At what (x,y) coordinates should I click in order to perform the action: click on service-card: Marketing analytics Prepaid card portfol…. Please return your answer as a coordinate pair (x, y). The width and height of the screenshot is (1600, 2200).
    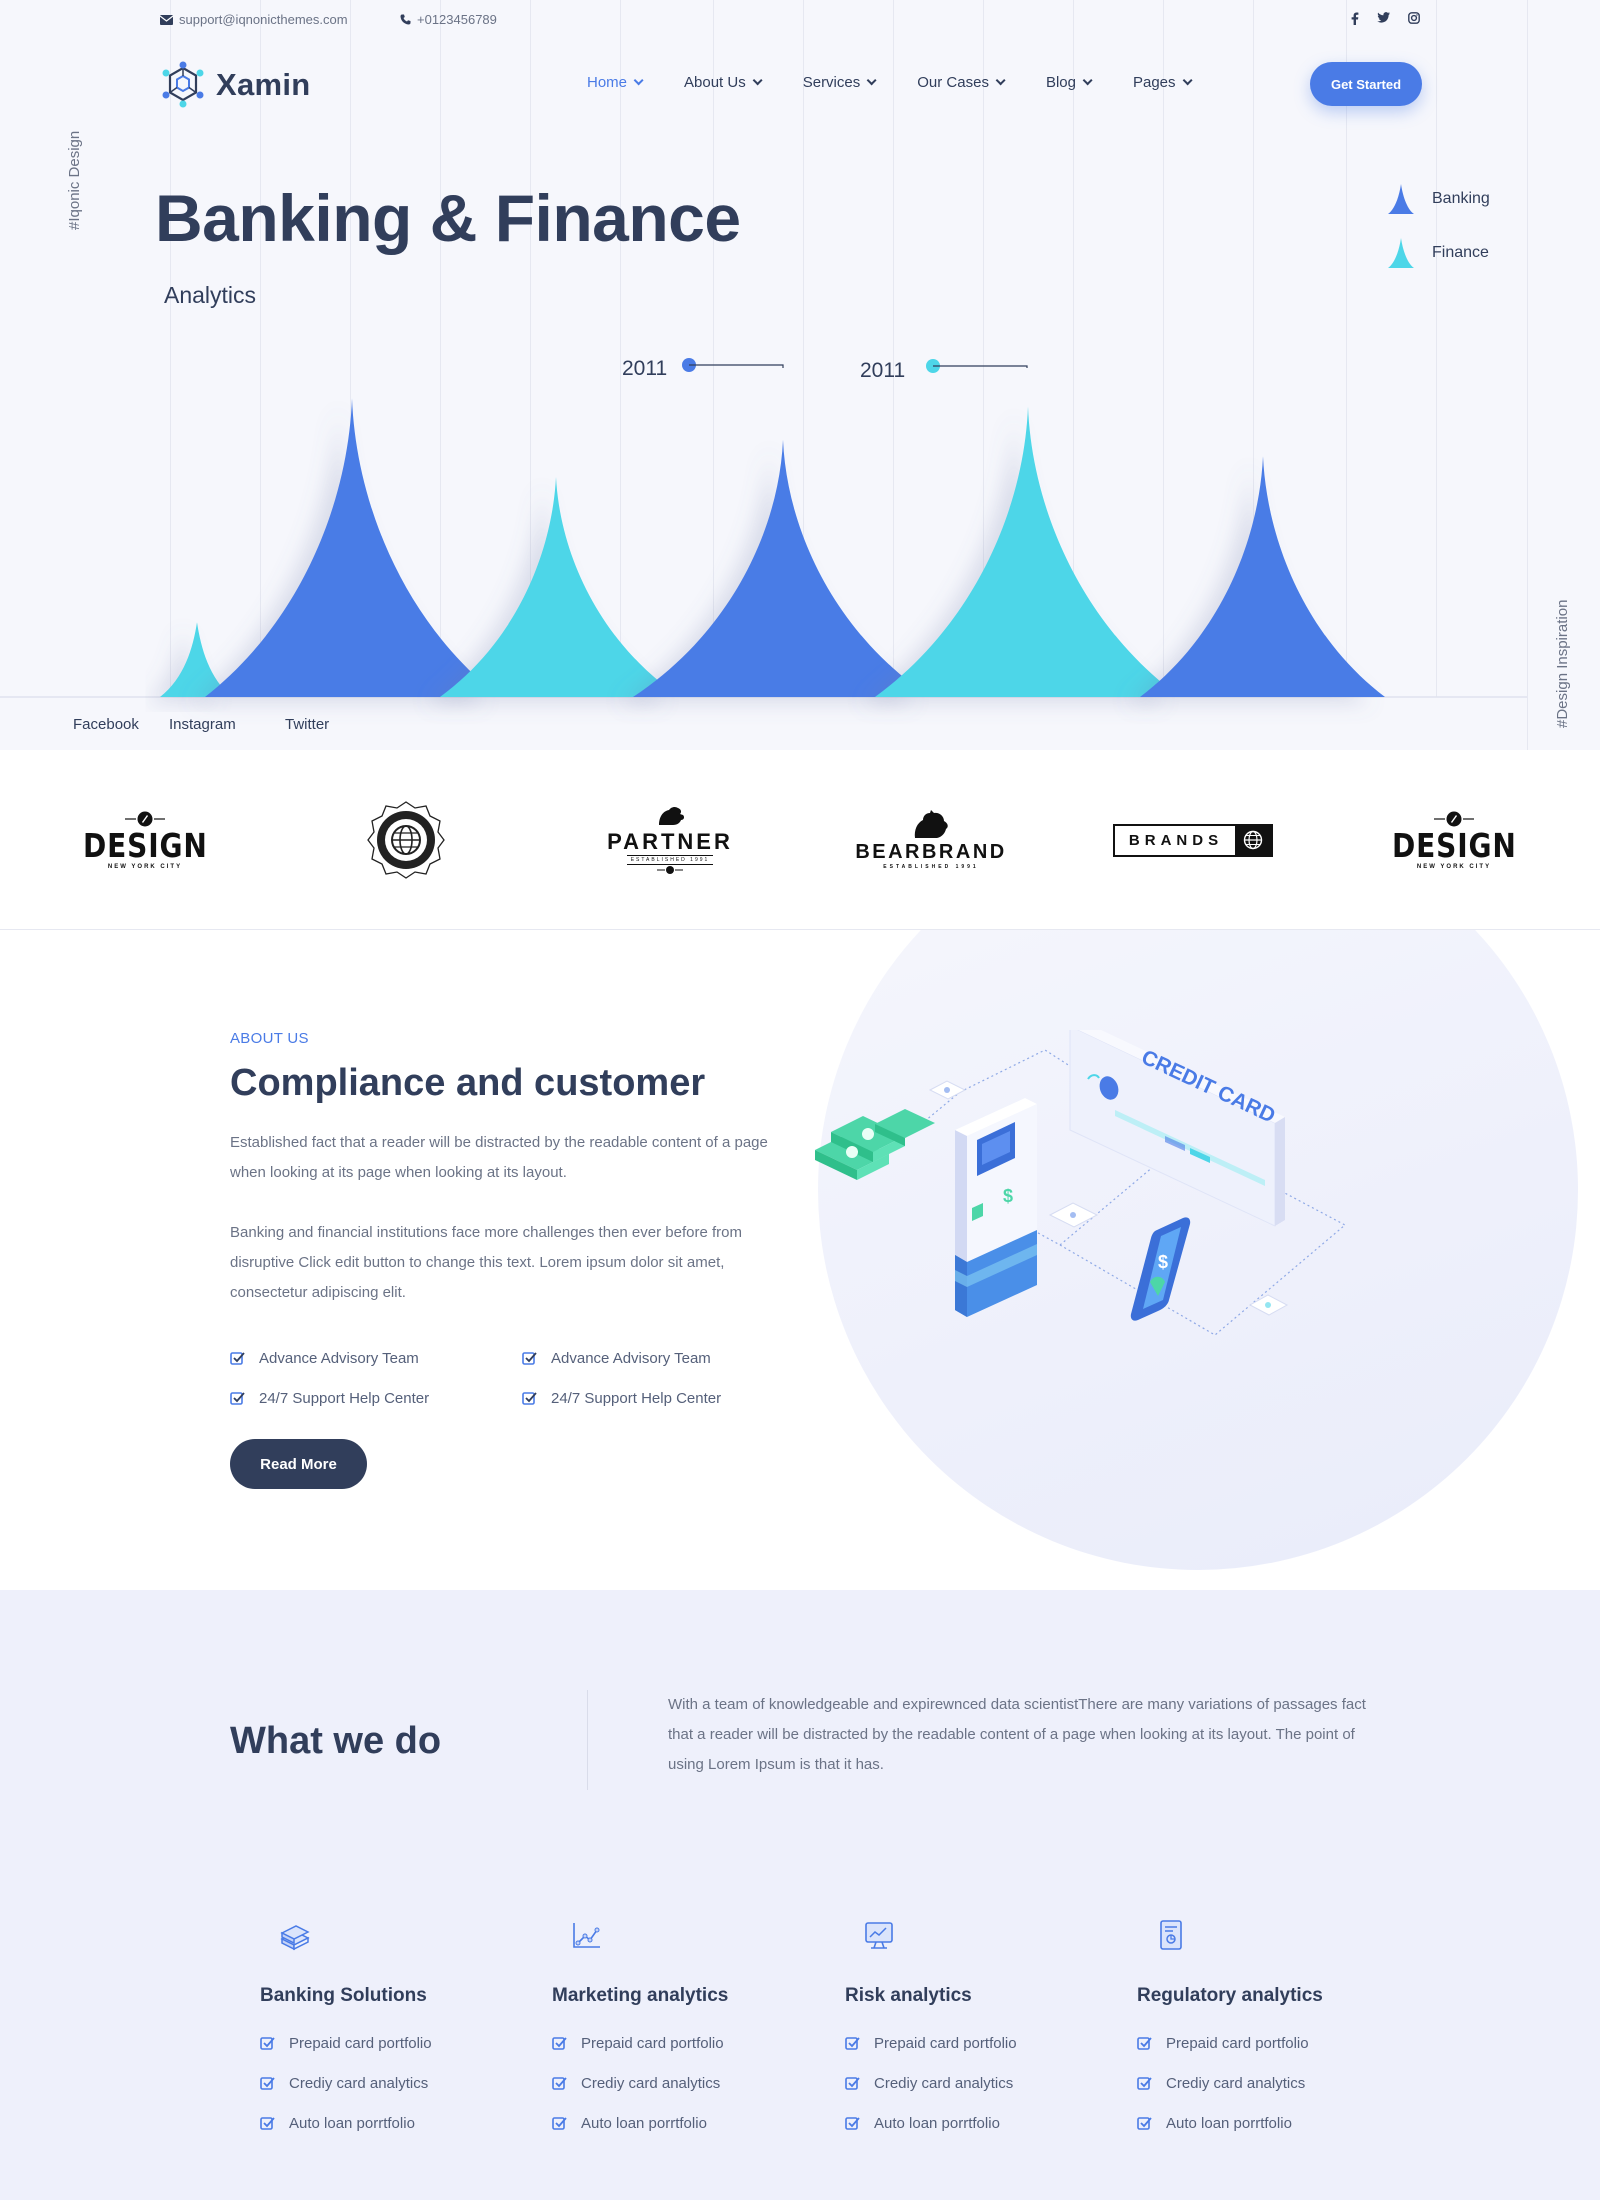
    Looking at the image, I should click on (687, 2029).